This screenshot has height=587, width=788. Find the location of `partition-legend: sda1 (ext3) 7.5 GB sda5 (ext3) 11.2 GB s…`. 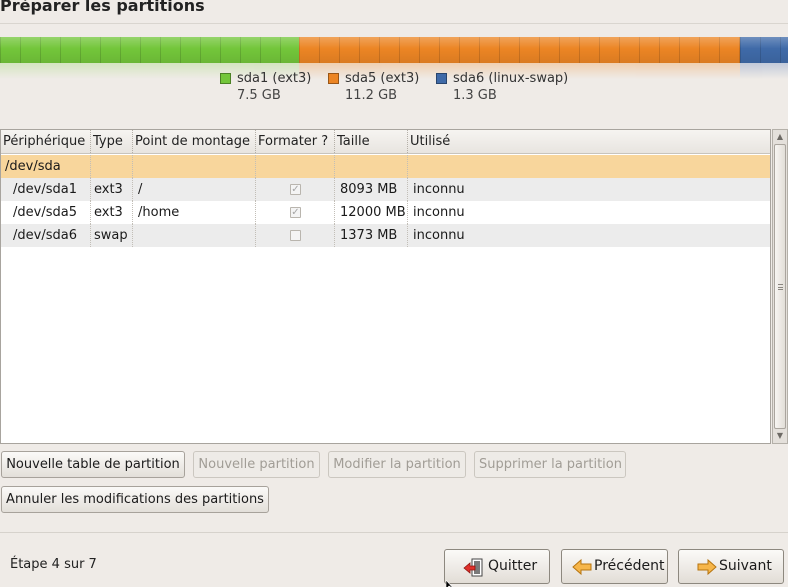

partition-legend: sda1 (ext3) 7.5 GB sda5 (ext3) 11.2 GB s… is located at coordinates (394, 88).